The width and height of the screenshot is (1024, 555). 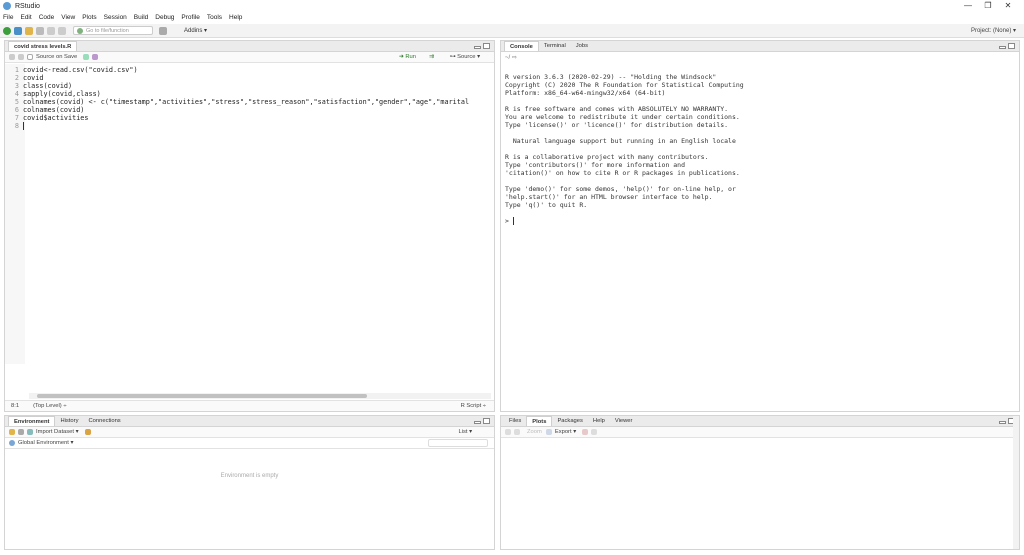 I want to click on new-file-icon, so click(x=7, y=30).